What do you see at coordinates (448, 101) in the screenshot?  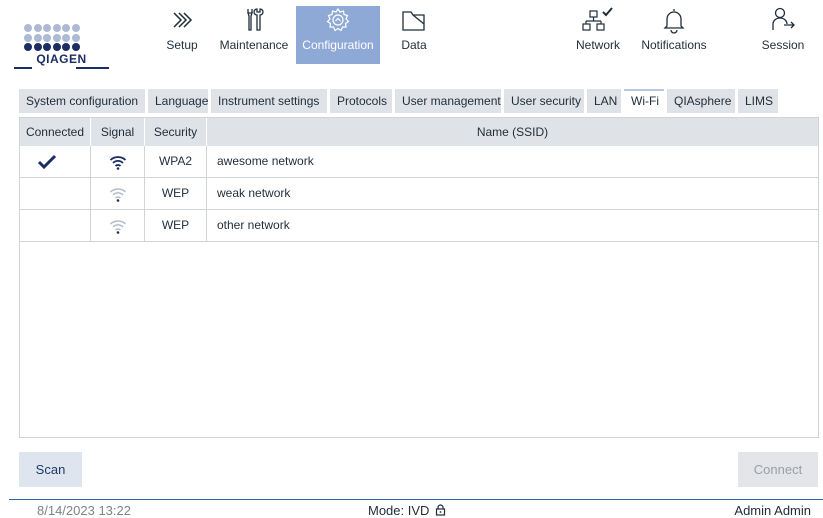 I see `tab-user-management: User management` at bounding box center [448, 101].